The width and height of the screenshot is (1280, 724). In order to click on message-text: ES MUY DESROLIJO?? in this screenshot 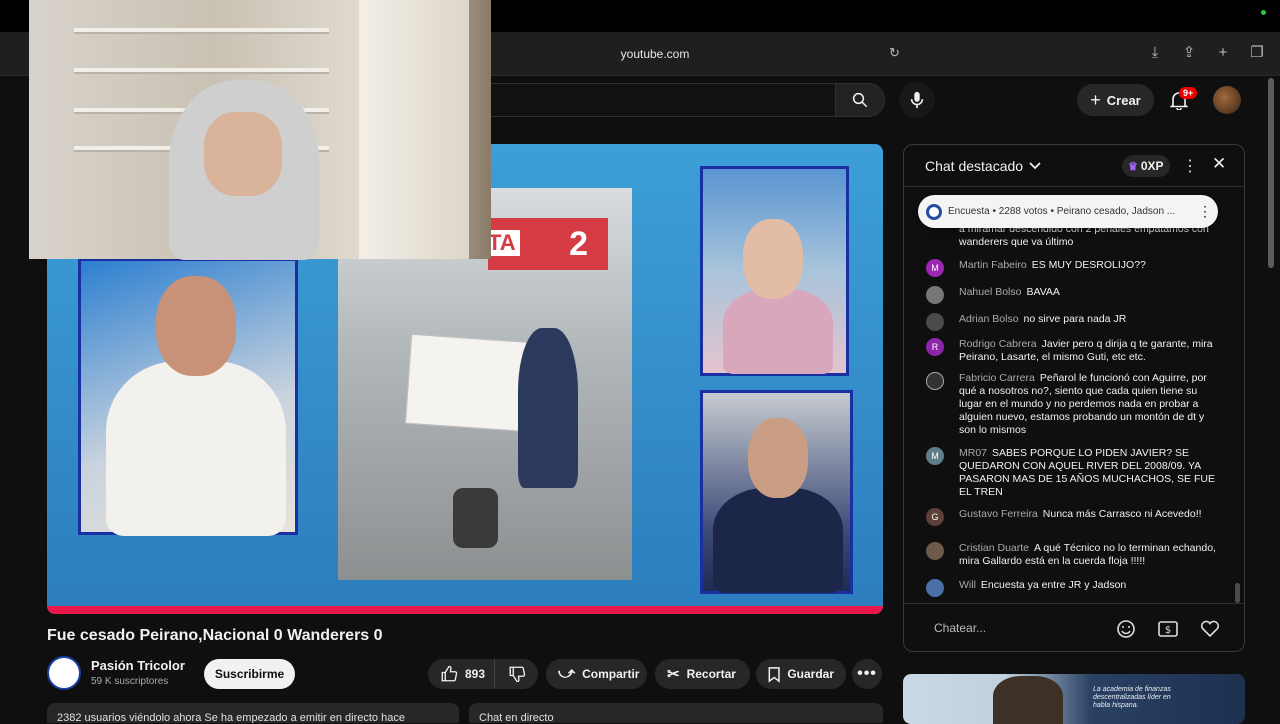, I will do `click(1088, 265)`.